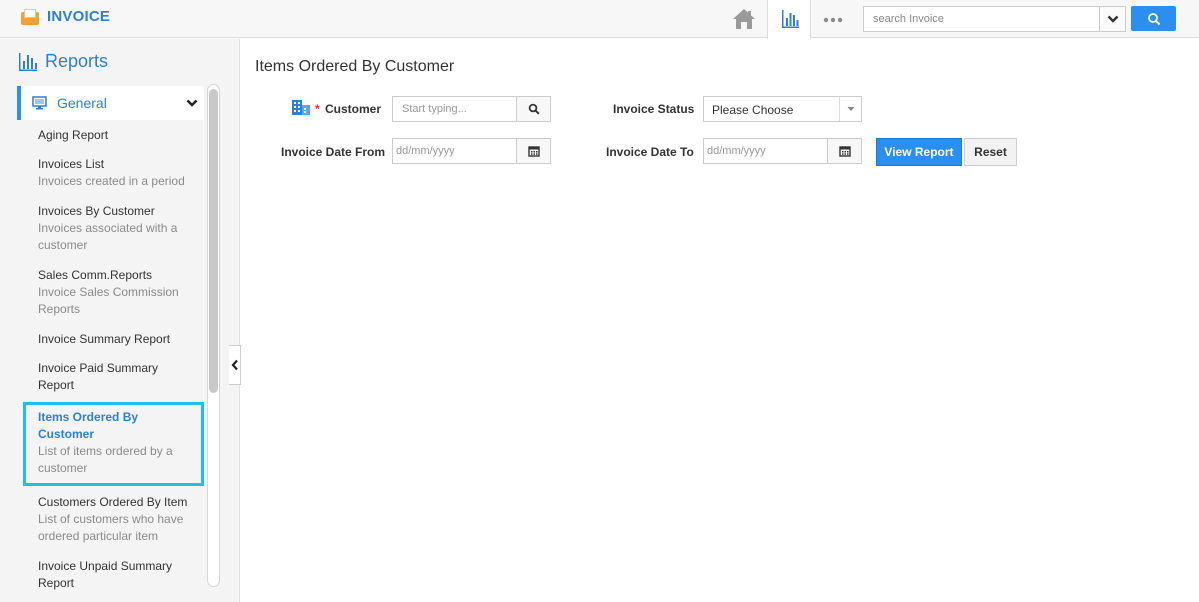 The height and width of the screenshot is (602, 1199). What do you see at coordinates (77, 61) in the screenshot?
I see `sidebar-heading-label: Reports` at bounding box center [77, 61].